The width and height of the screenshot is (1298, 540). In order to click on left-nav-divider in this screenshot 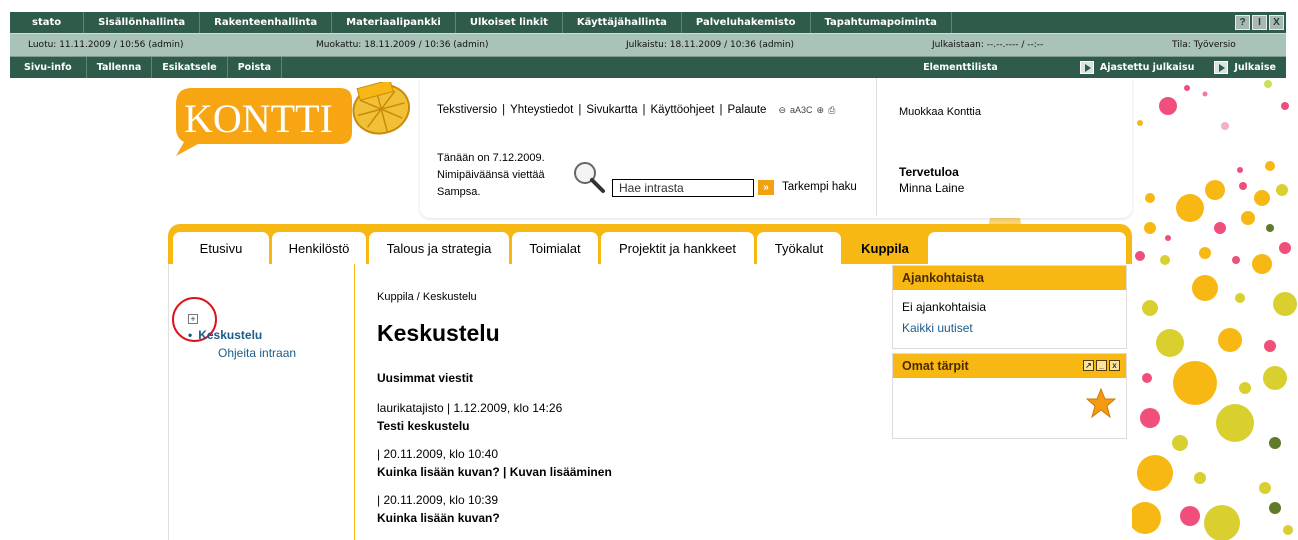, I will do `click(354, 402)`.